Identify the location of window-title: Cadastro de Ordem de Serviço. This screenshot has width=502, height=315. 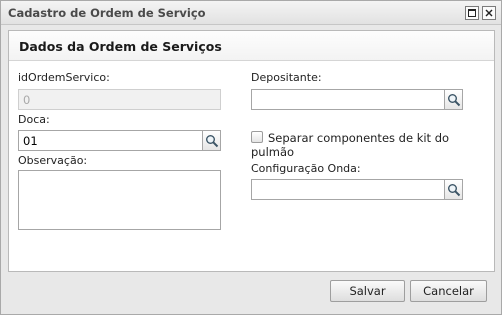
(107, 13).